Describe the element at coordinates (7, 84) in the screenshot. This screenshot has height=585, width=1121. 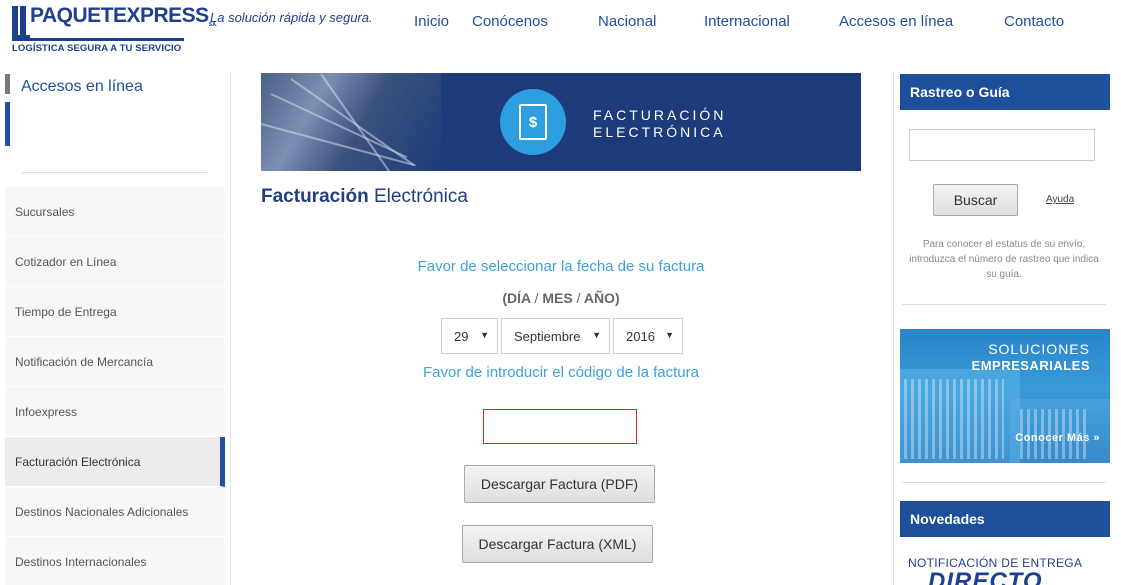
I see `sidebar-title-accent` at that location.